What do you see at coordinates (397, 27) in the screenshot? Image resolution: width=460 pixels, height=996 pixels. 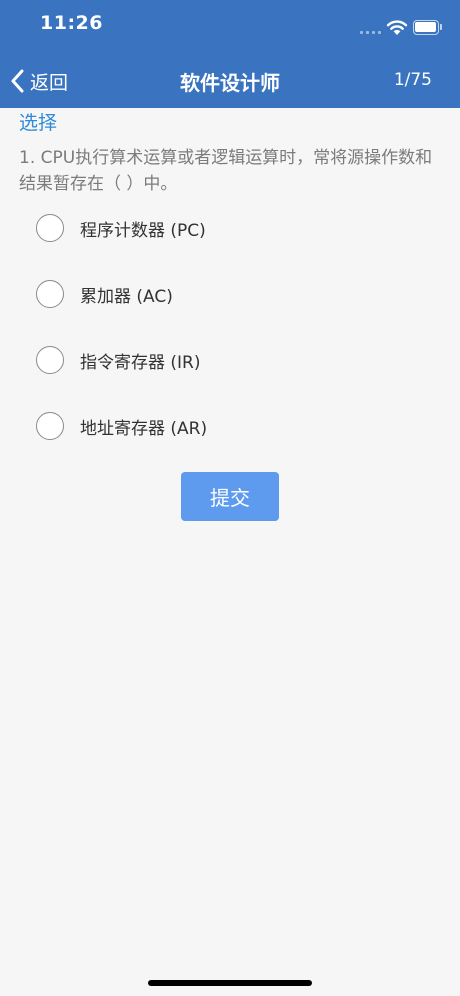 I see `wifi-icon` at bounding box center [397, 27].